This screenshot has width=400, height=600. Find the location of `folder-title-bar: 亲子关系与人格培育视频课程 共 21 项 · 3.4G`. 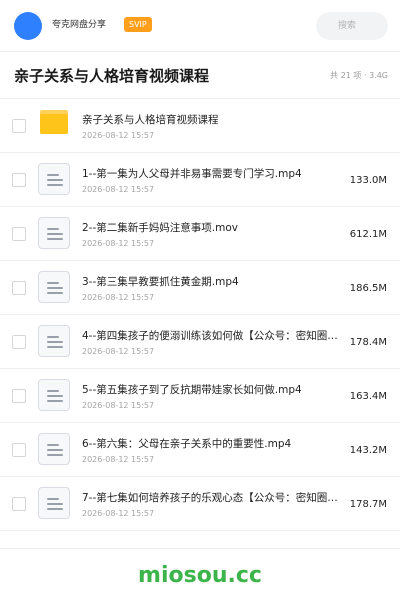

folder-title-bar: 亲子关系与人格培育视频课程 共 21 项 · 3.4G is located at coordinates (200, 75).